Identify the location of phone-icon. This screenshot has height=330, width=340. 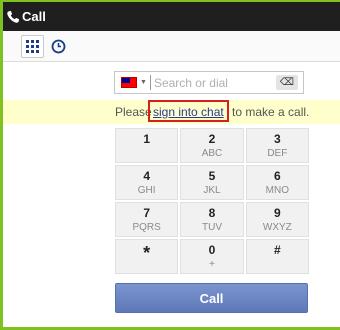
(13, 16).